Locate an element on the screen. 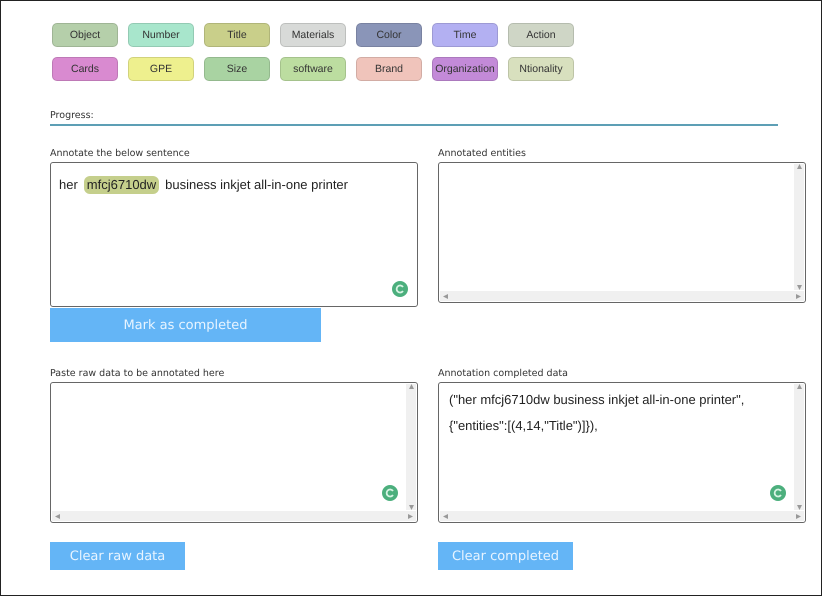 This screenshot has height=596, width=822. entity-tag-button: Number is located at coordinates (161, 35).